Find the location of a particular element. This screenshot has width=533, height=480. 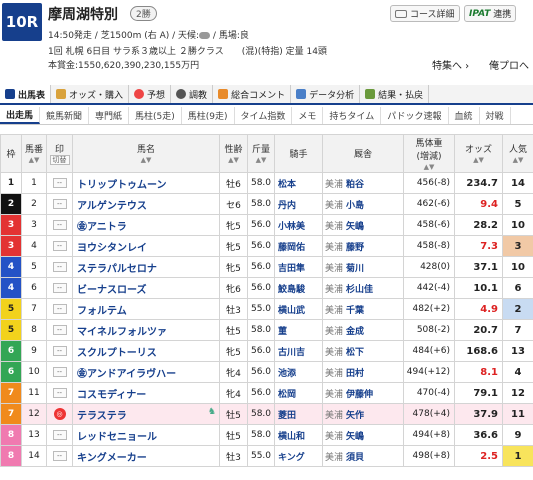

trainer-link: 藤野 is located at coordinates (355, 248).